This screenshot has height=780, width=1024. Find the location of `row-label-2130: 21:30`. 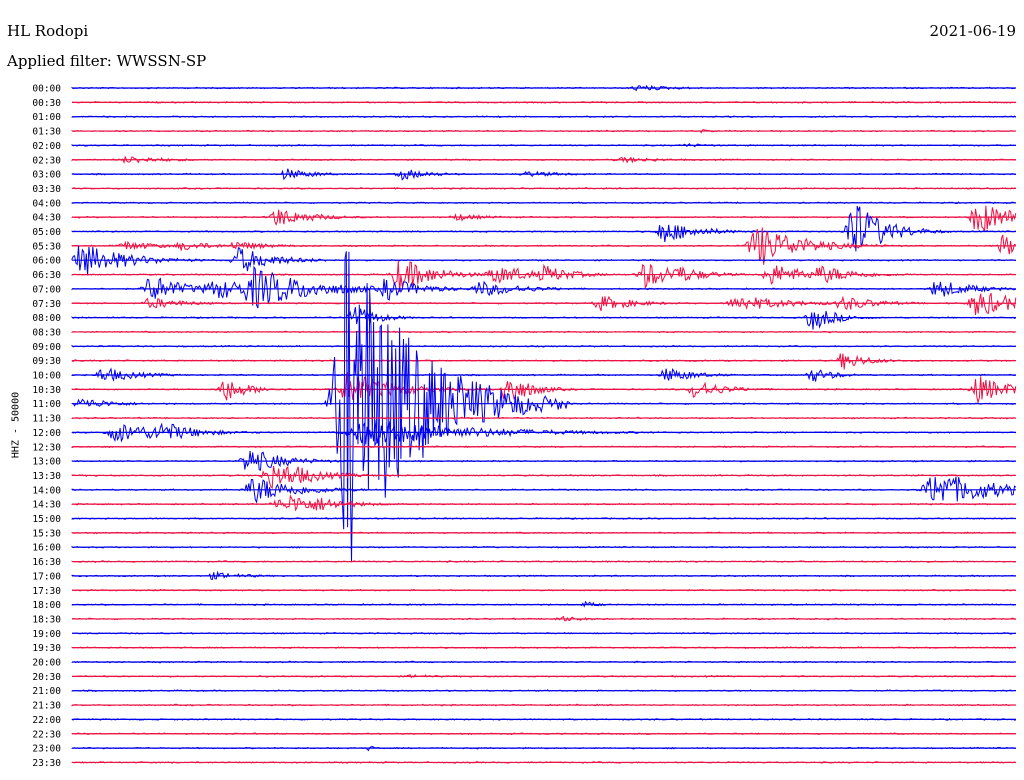

row-label-2130: 21:30 is located at coordinates (46, 706).